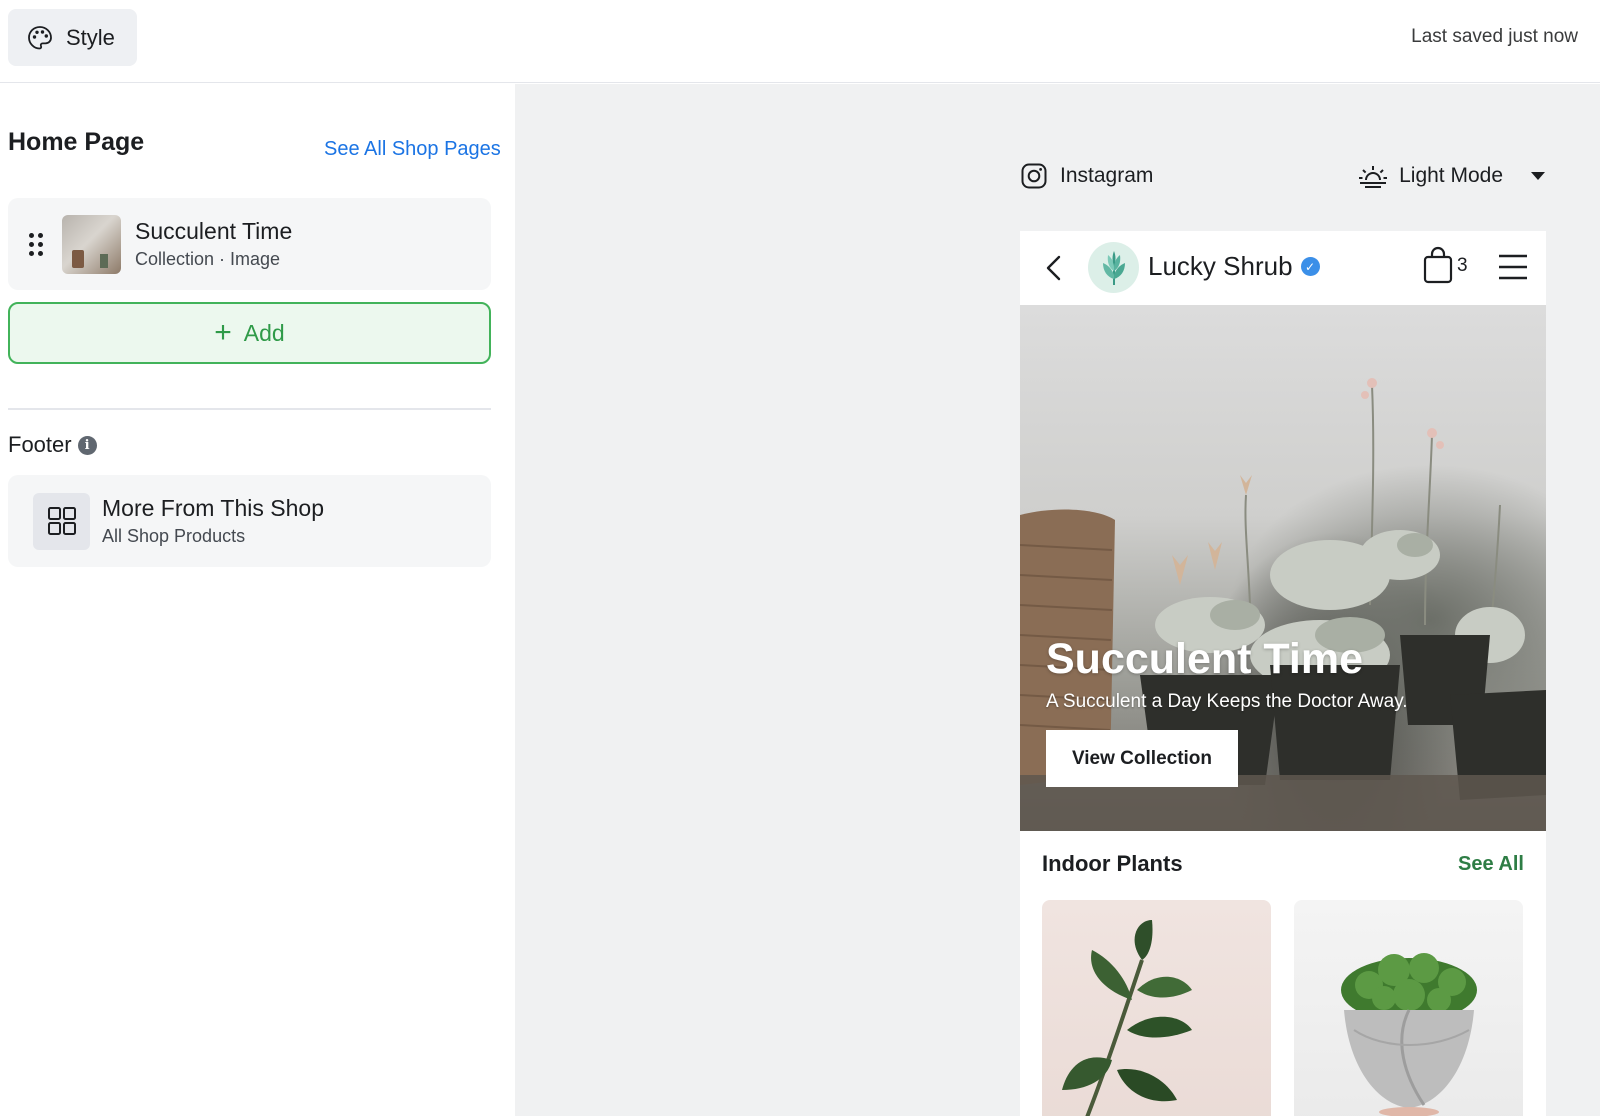  What do you see at coordinates (1538, 176) in the screenshot?
I see `chevron-down-icon` at bounding box center [1538, 176].